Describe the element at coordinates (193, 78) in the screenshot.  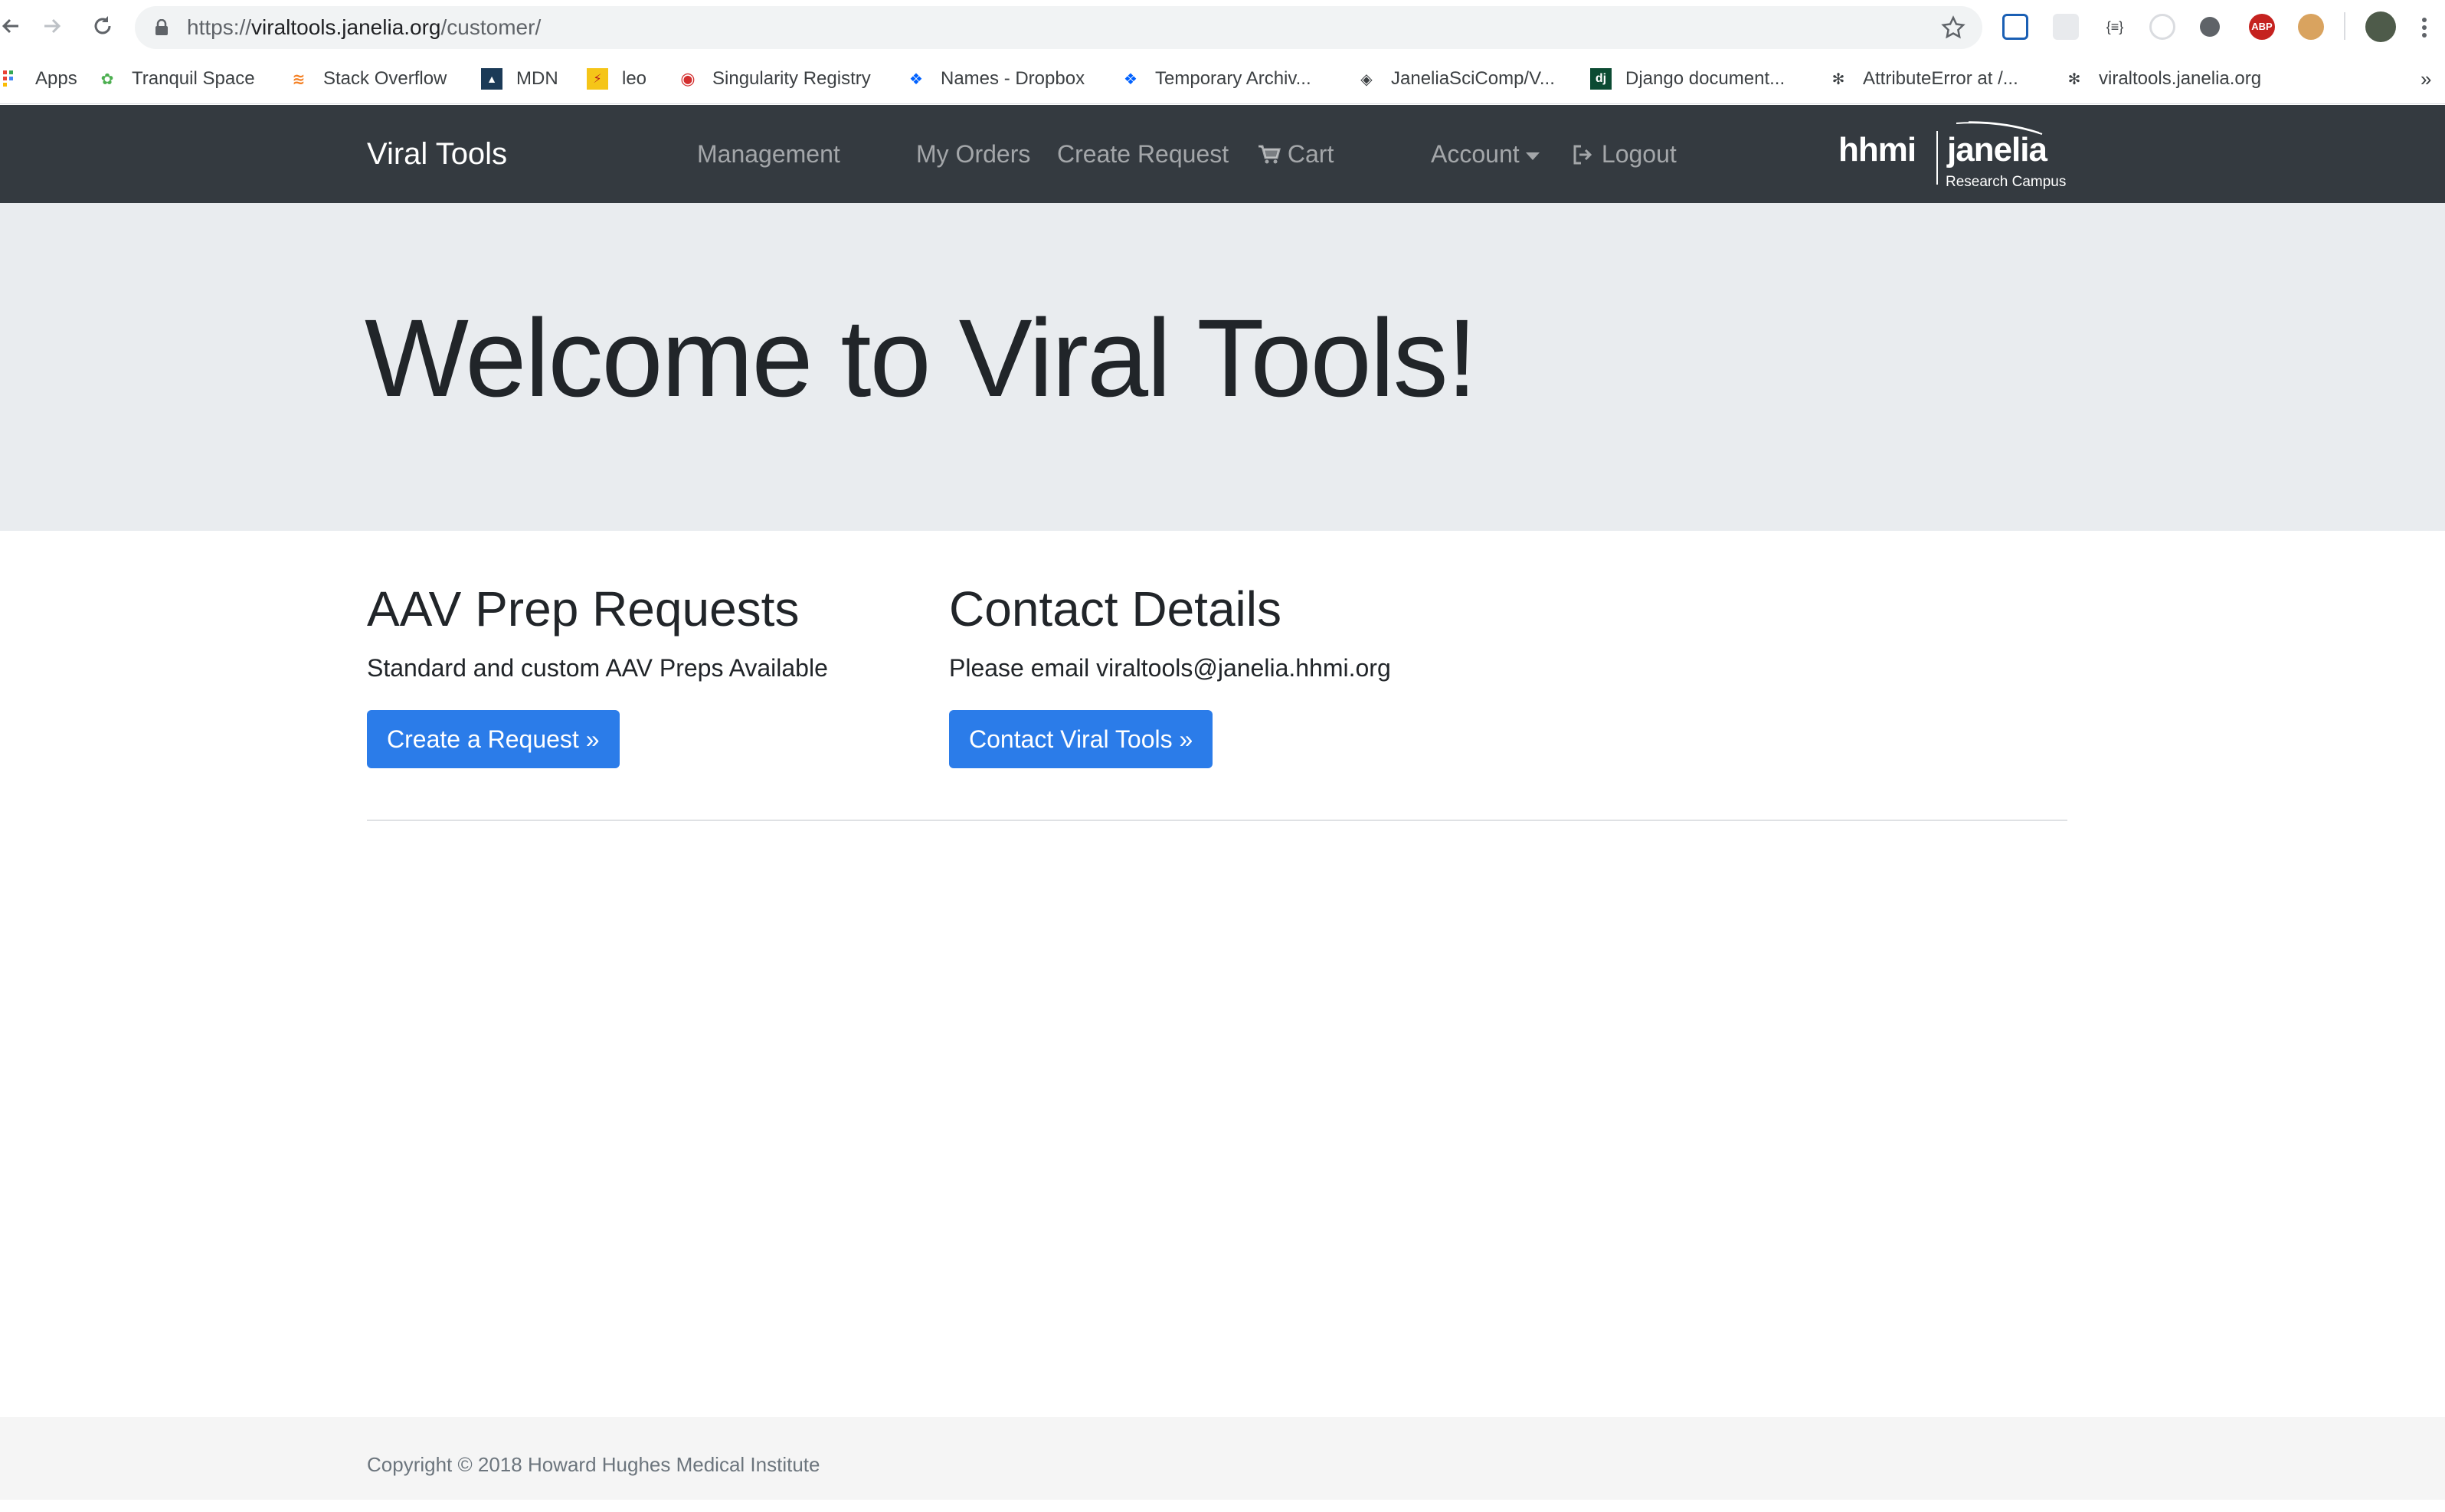
I see `bookmark-label: Tranquil Space` at that location.